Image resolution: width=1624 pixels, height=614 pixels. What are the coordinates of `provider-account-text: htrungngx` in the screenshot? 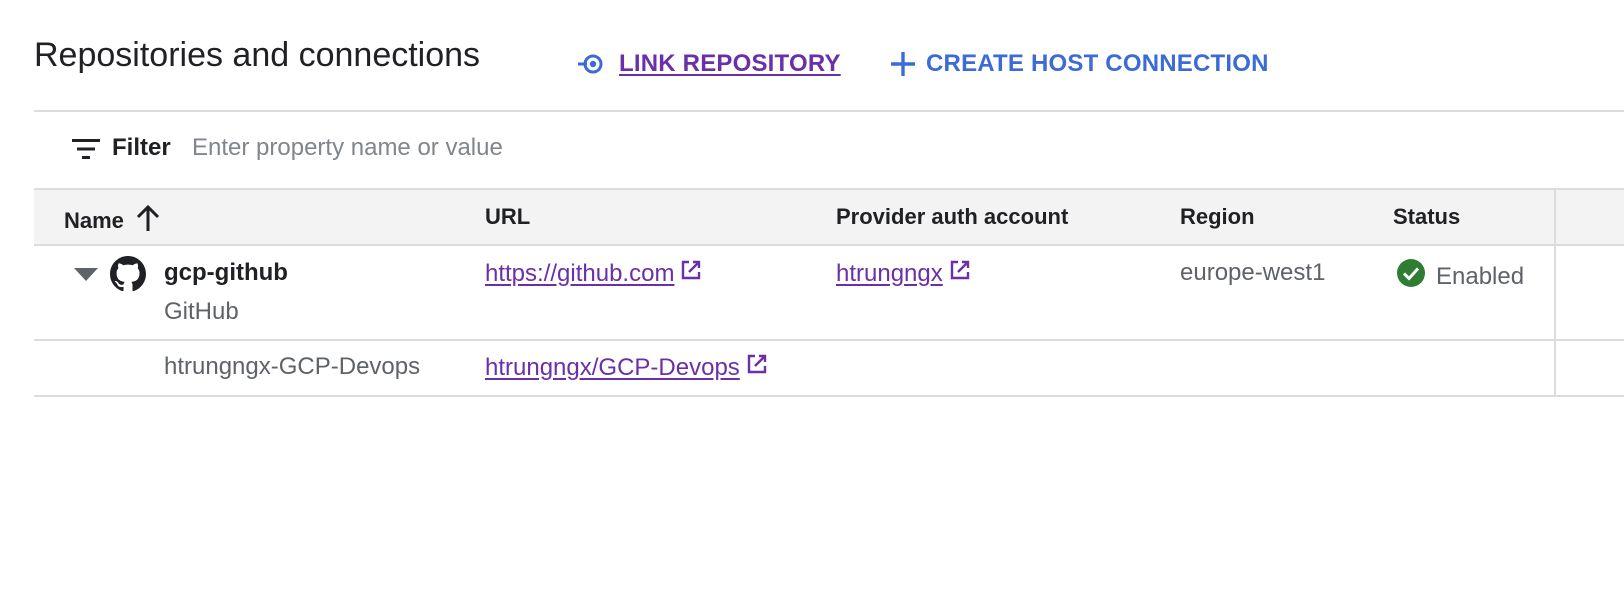 It's located at (889, 273).